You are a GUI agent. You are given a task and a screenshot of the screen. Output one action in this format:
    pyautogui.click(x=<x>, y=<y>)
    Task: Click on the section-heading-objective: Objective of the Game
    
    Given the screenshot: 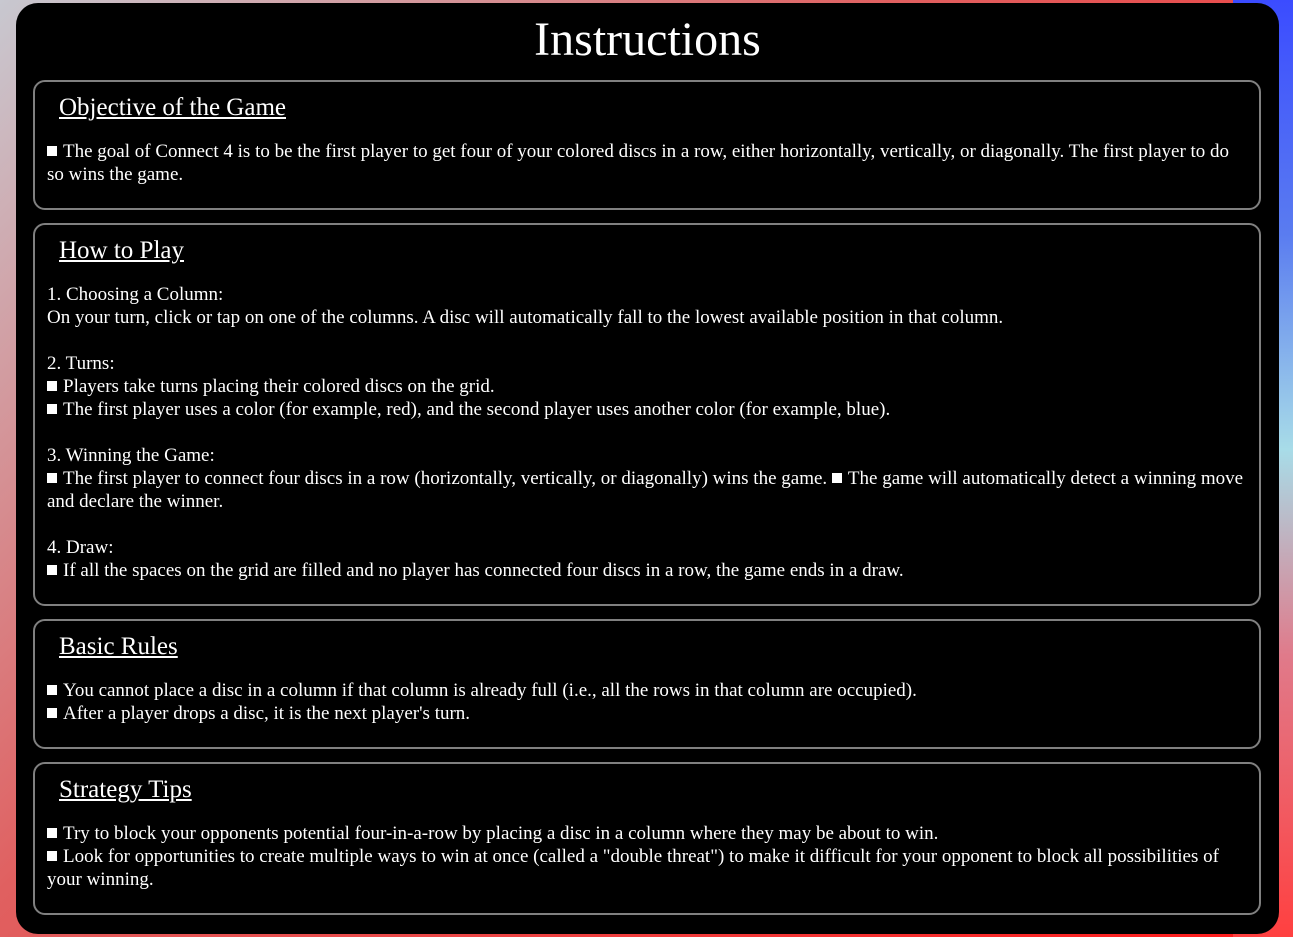 What is the action you would take?
    pyautogui.click(x=172, y=107)
    